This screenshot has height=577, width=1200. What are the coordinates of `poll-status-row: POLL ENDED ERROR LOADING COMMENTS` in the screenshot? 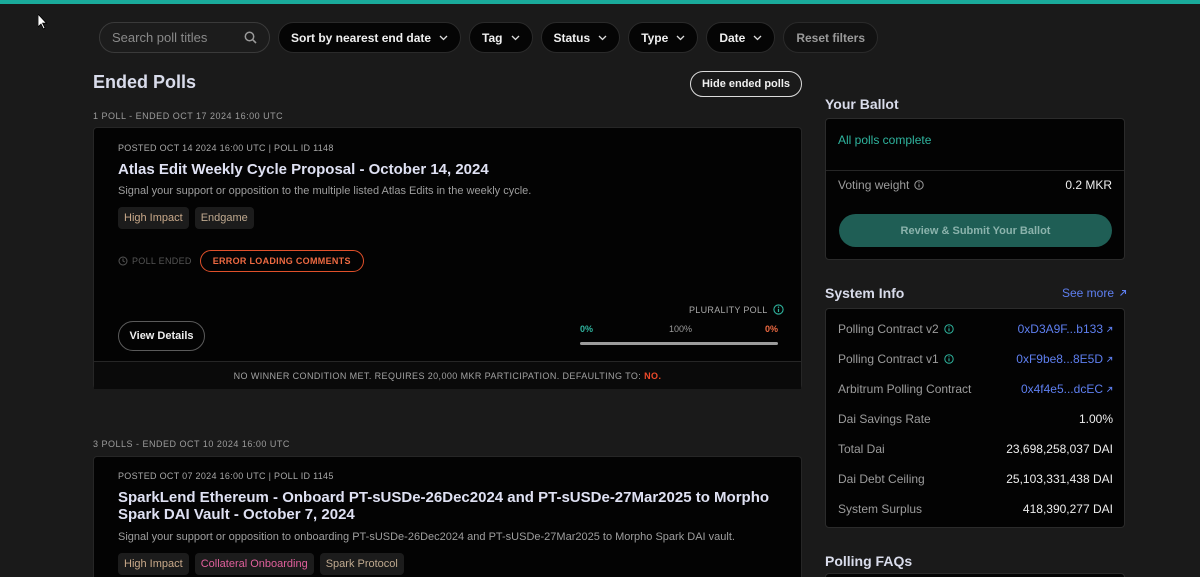 It's located at (241, 261).